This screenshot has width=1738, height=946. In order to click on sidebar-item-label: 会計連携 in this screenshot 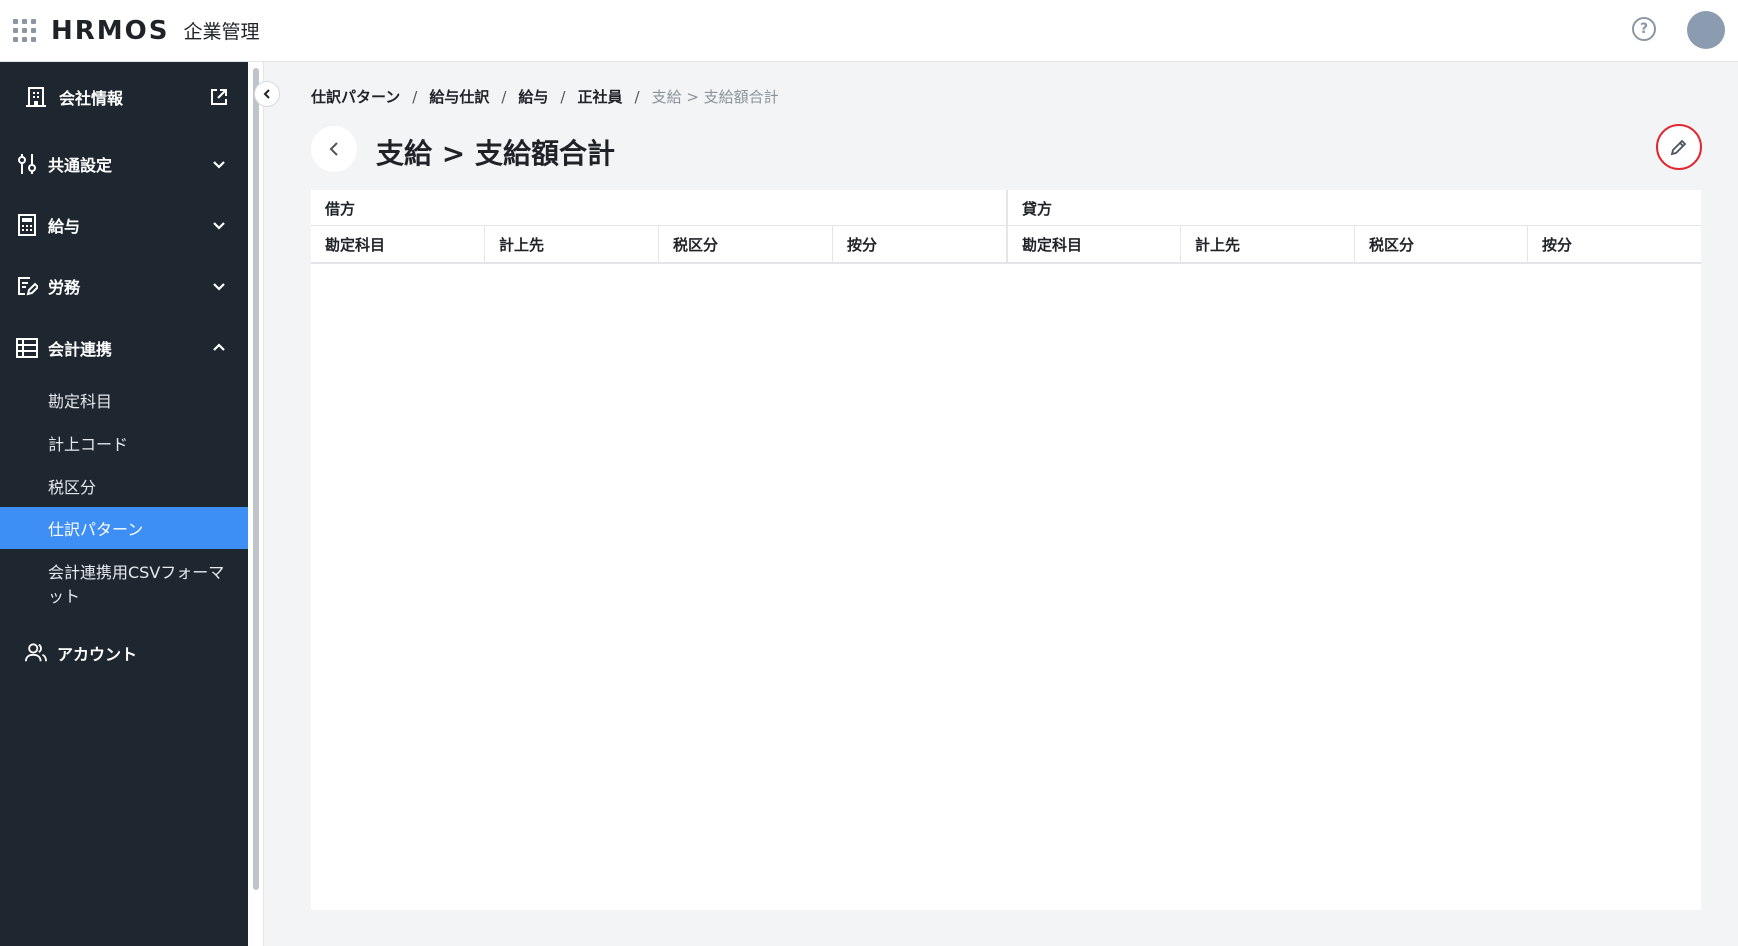, I will do `click(80, 349)`.